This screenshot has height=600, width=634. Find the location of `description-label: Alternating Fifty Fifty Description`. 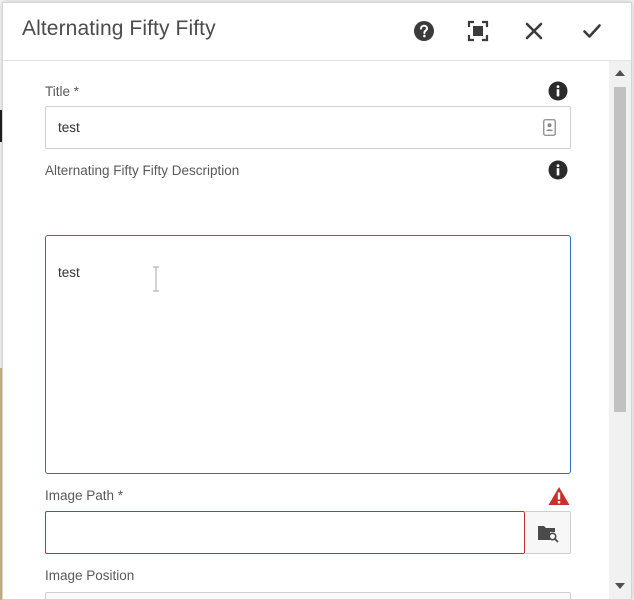

description-label: Alternating Fifty Fifty Description is located at coordinates (142, 170).